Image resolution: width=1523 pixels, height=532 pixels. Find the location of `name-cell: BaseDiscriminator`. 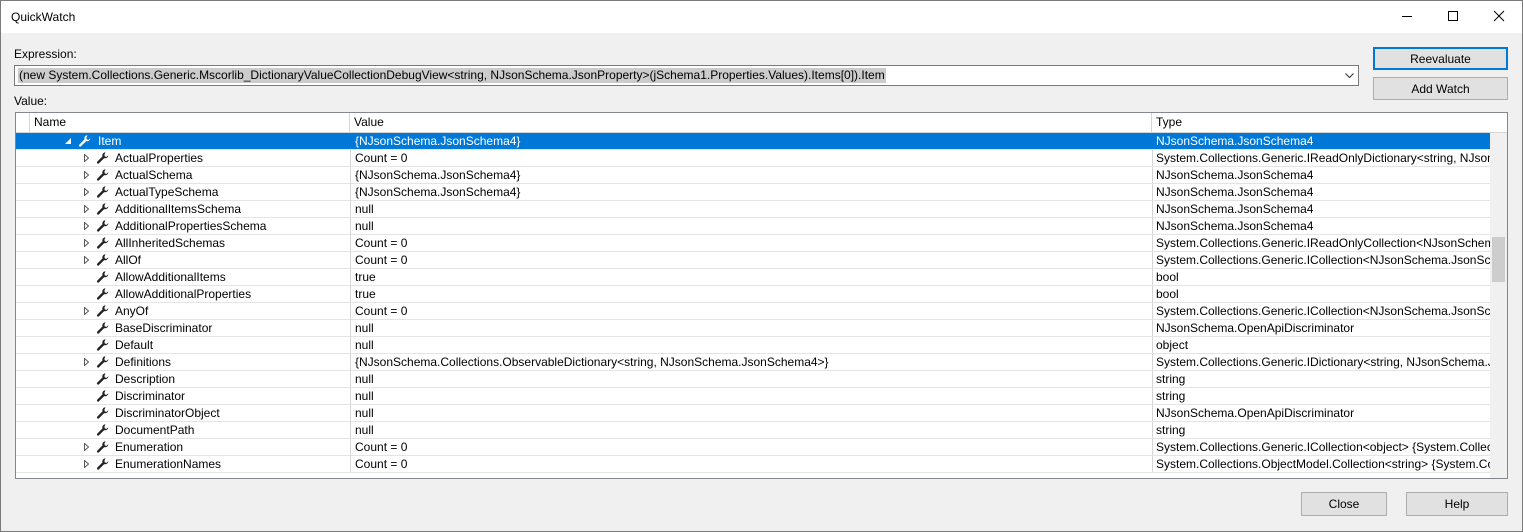

name-cell: BaseDiscriminator is located at coordinates (182, 328).